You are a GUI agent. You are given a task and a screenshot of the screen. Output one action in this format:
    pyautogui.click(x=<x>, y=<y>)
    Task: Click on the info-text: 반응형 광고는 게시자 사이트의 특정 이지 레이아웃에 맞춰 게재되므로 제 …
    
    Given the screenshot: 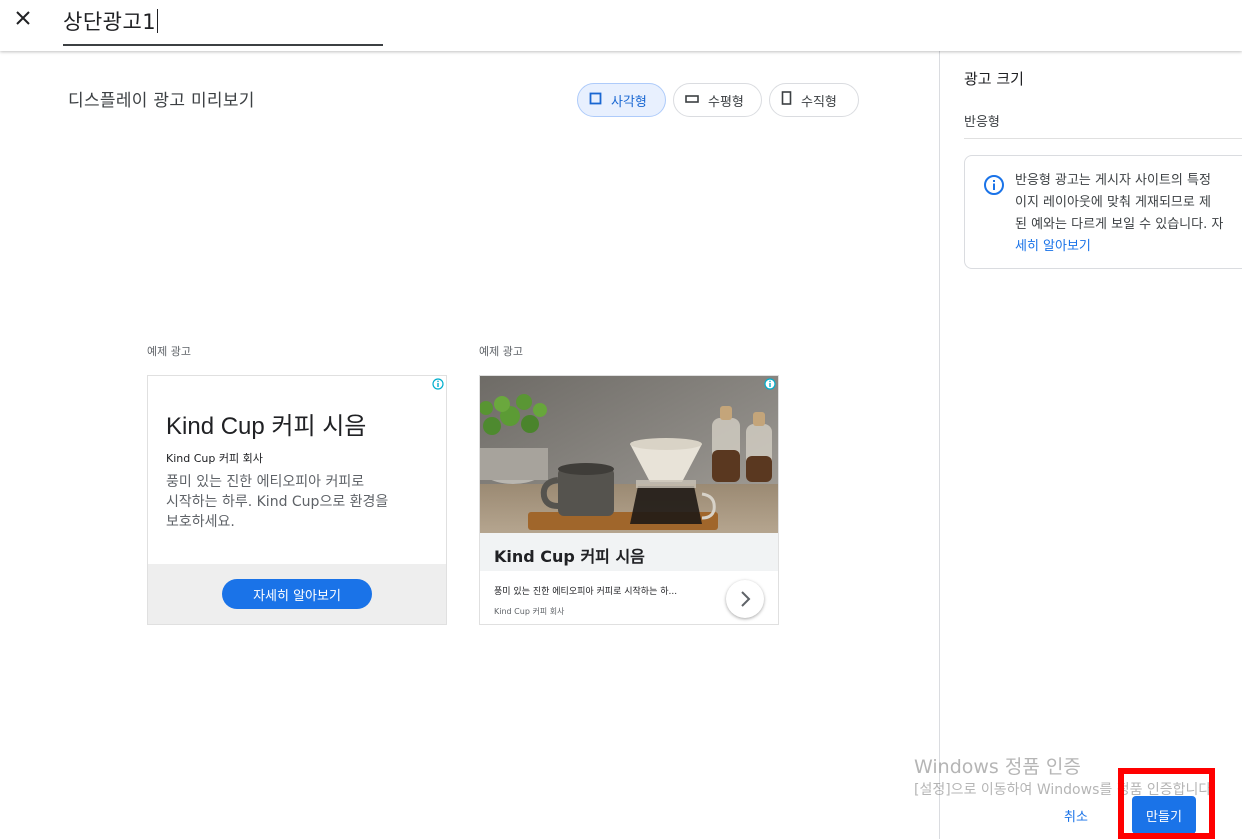 What is the action you would take?
    pyautogui.click(x=1128, y=214)
    